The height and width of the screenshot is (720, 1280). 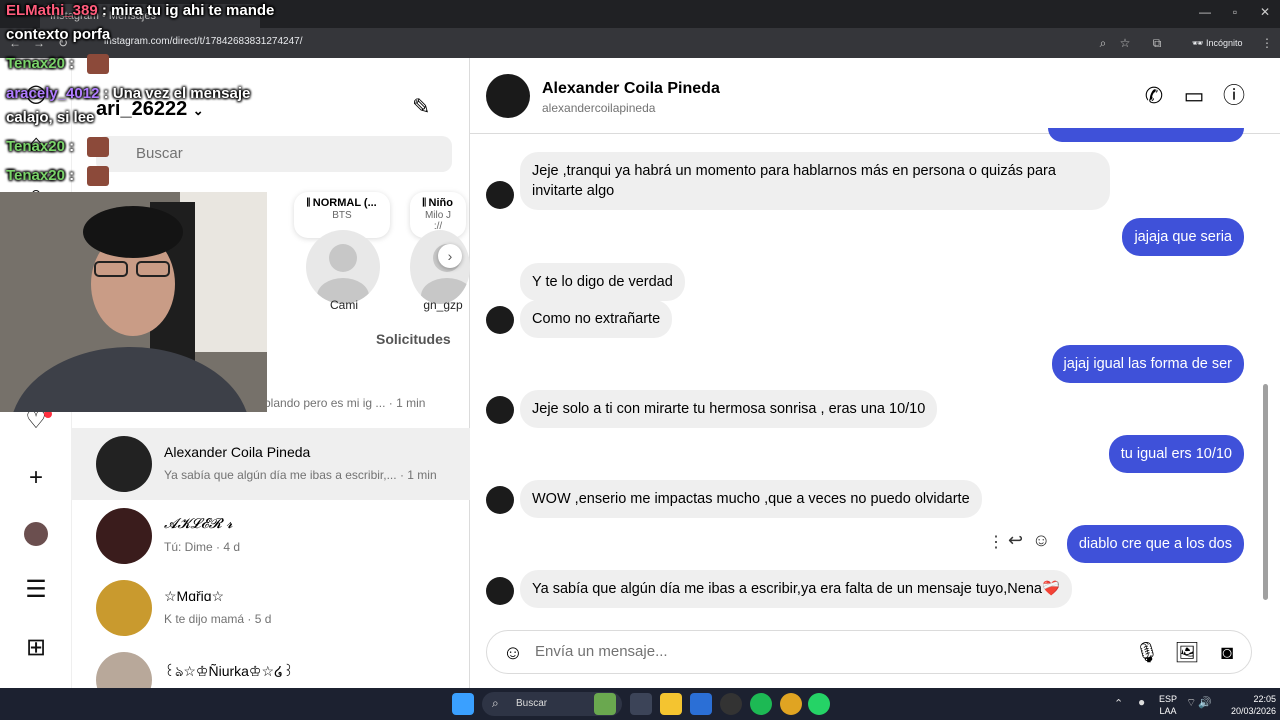 What do you see at coordinates (869, 652) in the screenshot?
I see `message-composer: ☺ Envía un mensaje... 🎙 🖼 ◙` at bounding box center [869, 652].